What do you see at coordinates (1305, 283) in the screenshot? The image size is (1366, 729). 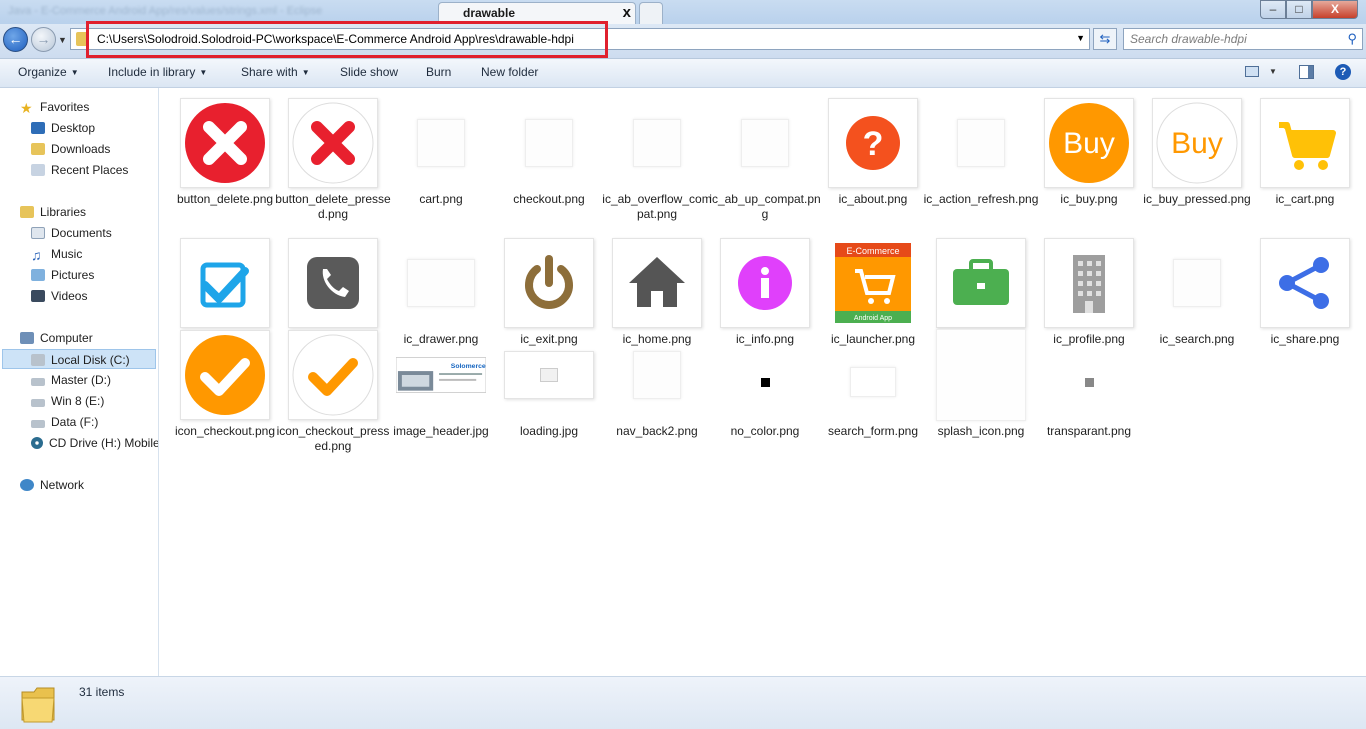 I see `share-icon` at bounding box center [1305, 283].